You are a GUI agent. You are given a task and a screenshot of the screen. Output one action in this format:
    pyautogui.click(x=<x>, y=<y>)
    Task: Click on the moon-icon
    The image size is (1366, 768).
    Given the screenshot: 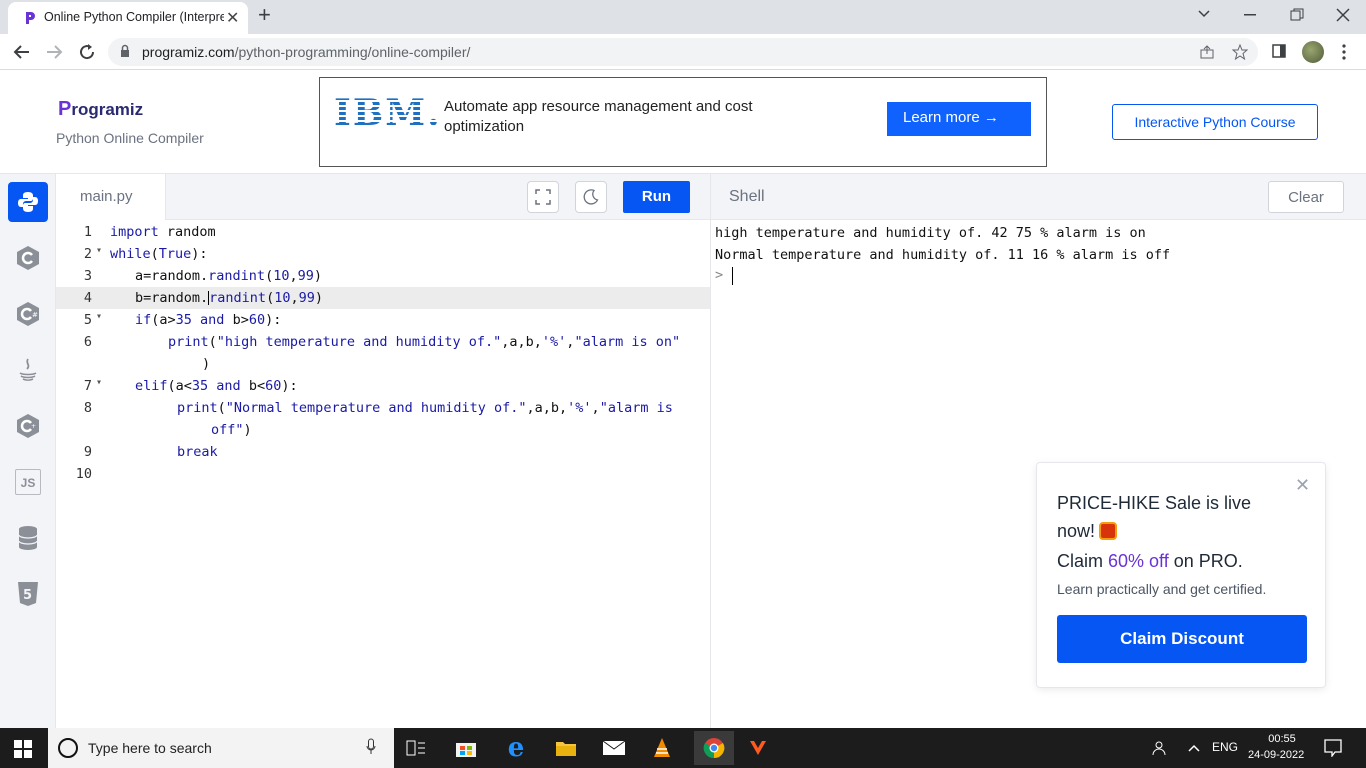 What is the action you would take?
    pyautogui.click(x=591, y=197)
    